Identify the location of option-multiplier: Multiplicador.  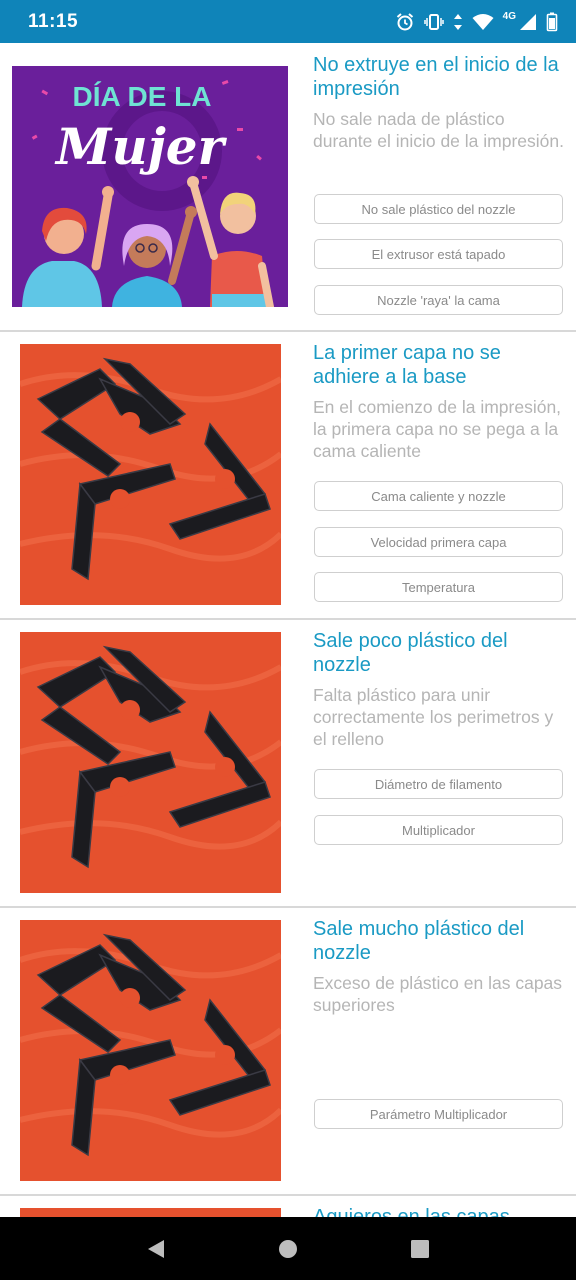
(438, 830).